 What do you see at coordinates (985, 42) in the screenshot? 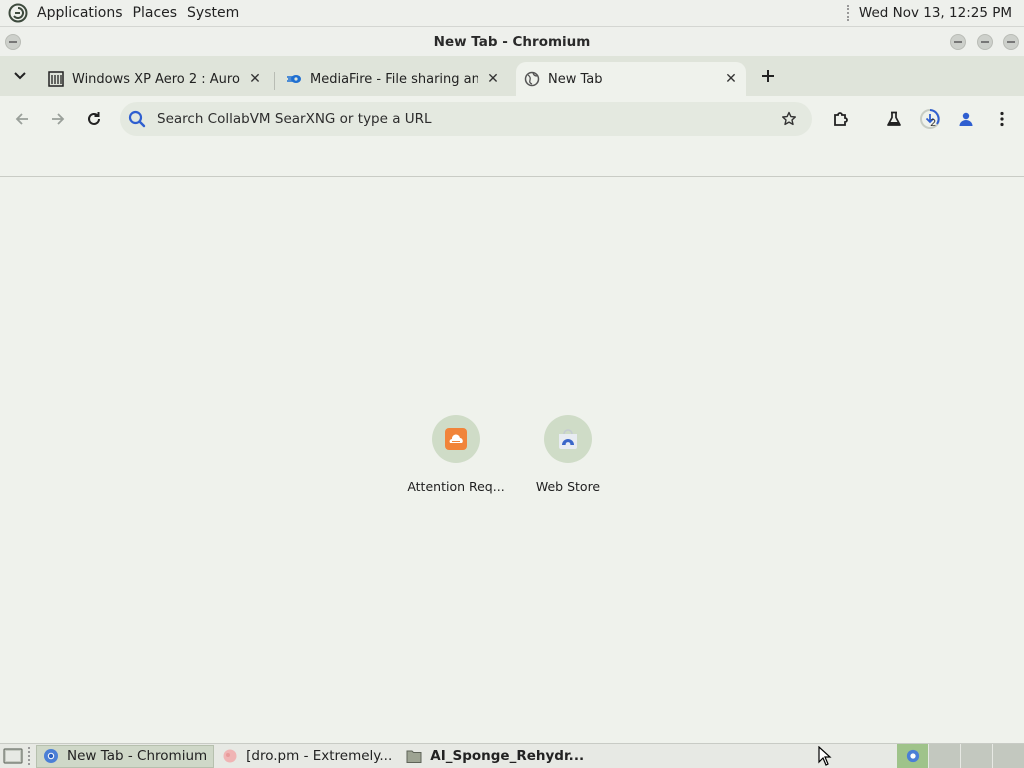
I see `maximize-button` at bounding box center [985, 42].